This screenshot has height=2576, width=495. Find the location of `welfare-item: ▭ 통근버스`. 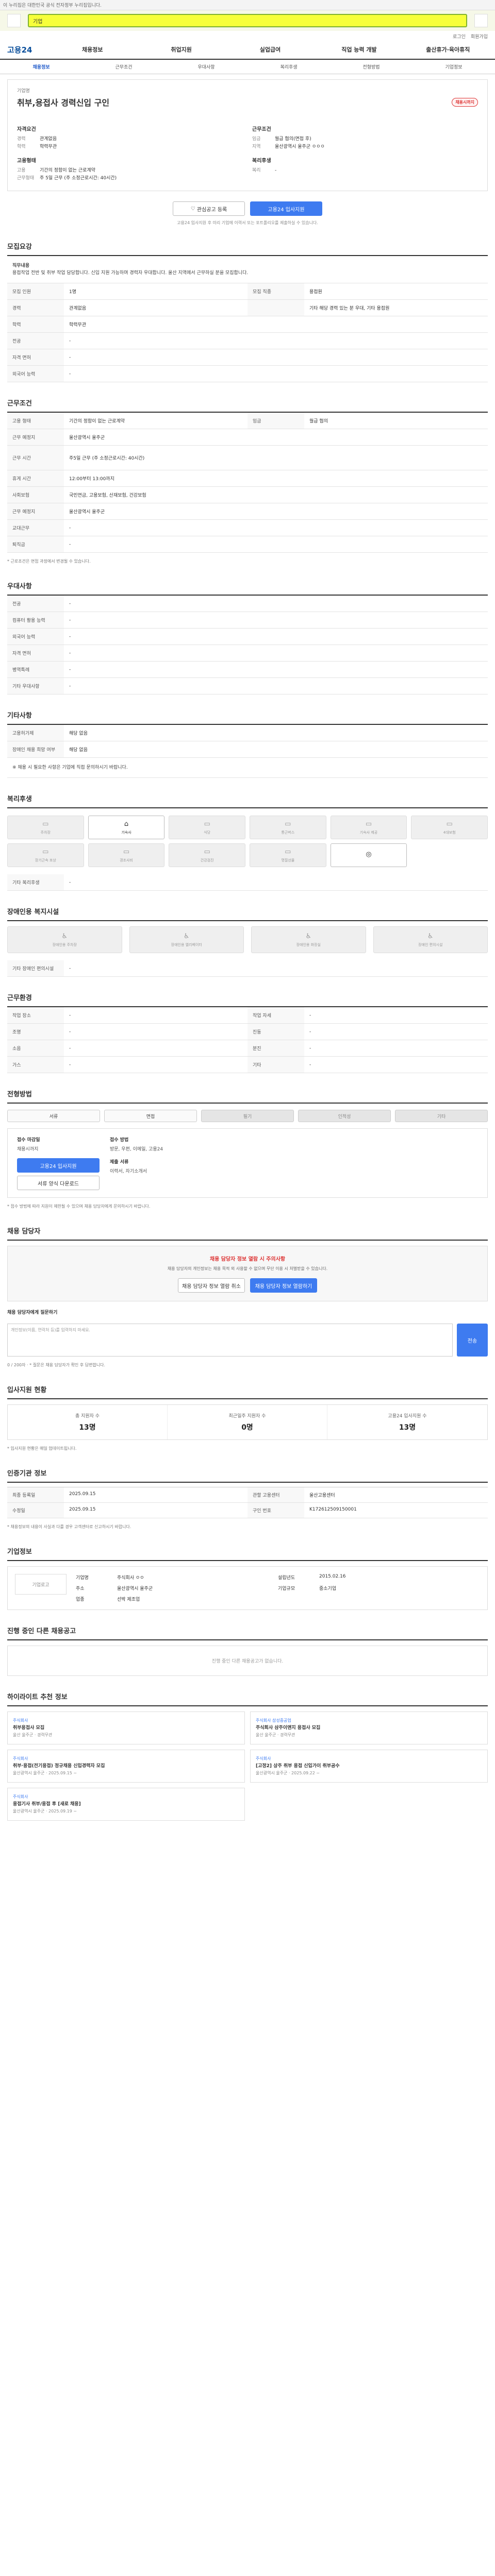

welfare-item: ▭ 통근버스 is located at coordinates (288, 827).